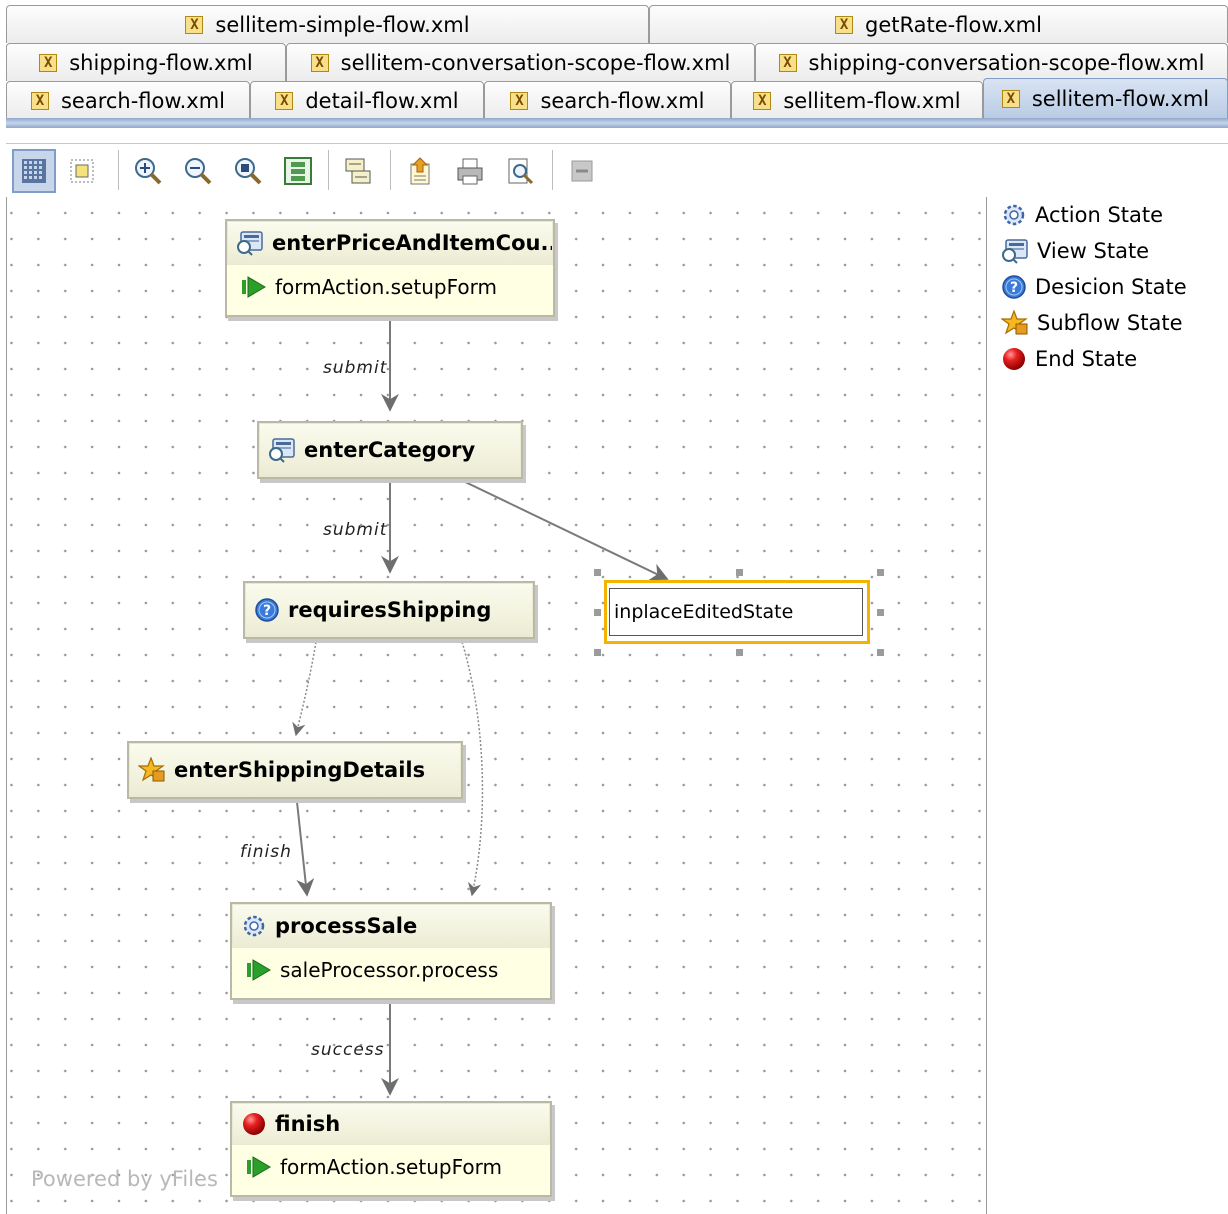 This screenshot has height=1214, width=1228. I want to click on grid-toggle-button, so click(34, 171).